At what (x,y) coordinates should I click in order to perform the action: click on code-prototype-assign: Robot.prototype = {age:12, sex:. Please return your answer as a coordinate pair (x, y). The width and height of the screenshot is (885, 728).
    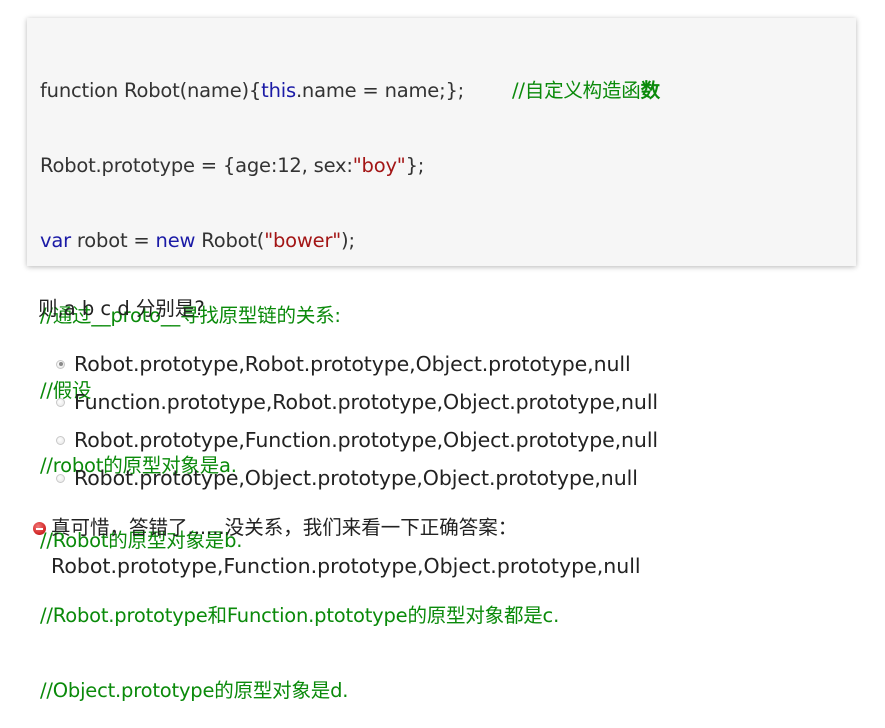
    Looking at the image, I should click on (196, 165).